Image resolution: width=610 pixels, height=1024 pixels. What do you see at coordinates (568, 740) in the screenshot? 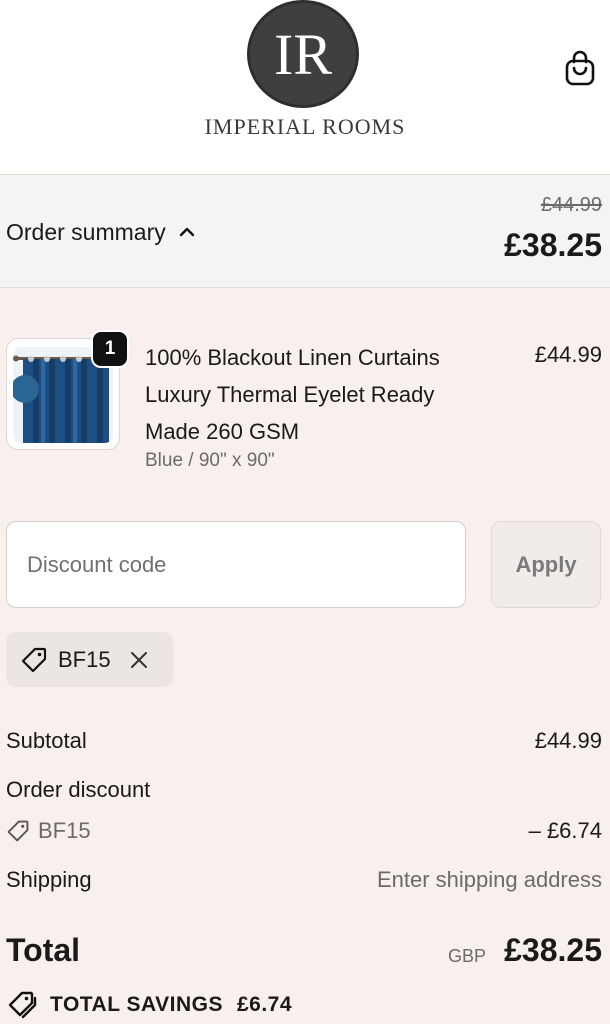
I see `subtotal-value: £44.99` at bounding box center [568, 740].